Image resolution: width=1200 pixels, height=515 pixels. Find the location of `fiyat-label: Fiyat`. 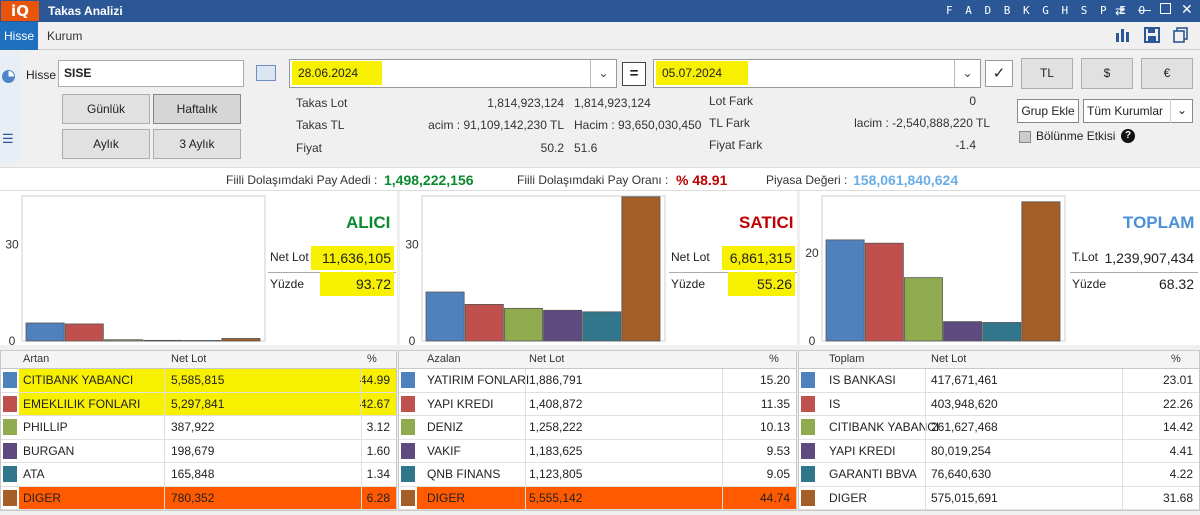

fiyat-label: Fiyat is located at coordinates (309, 148).